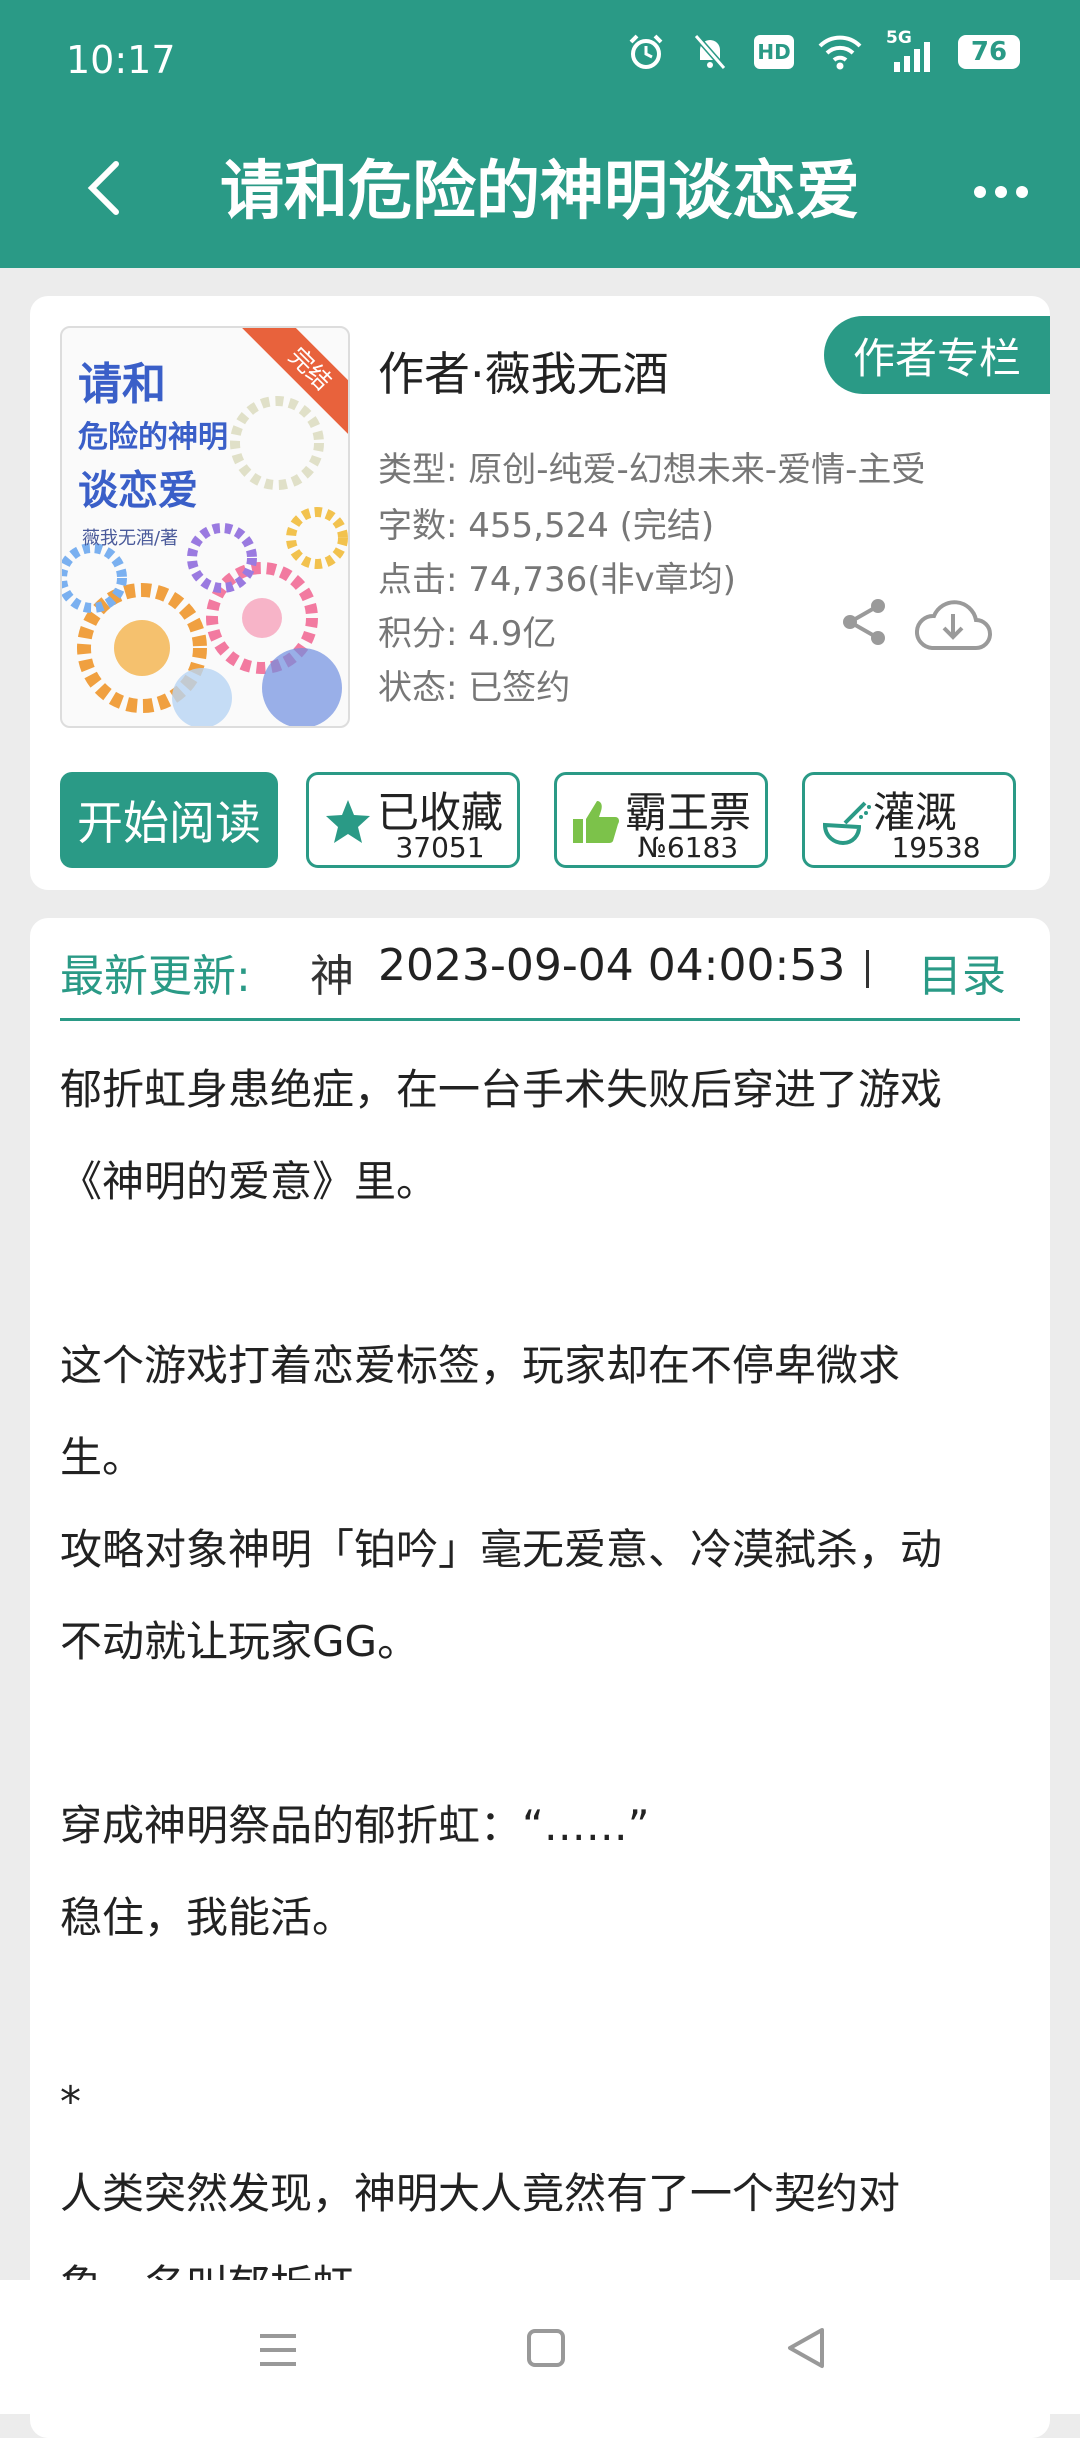 The width and height of the screenshot is (1080, 2438). I want to click on alarm-icon, so click(646, 51).